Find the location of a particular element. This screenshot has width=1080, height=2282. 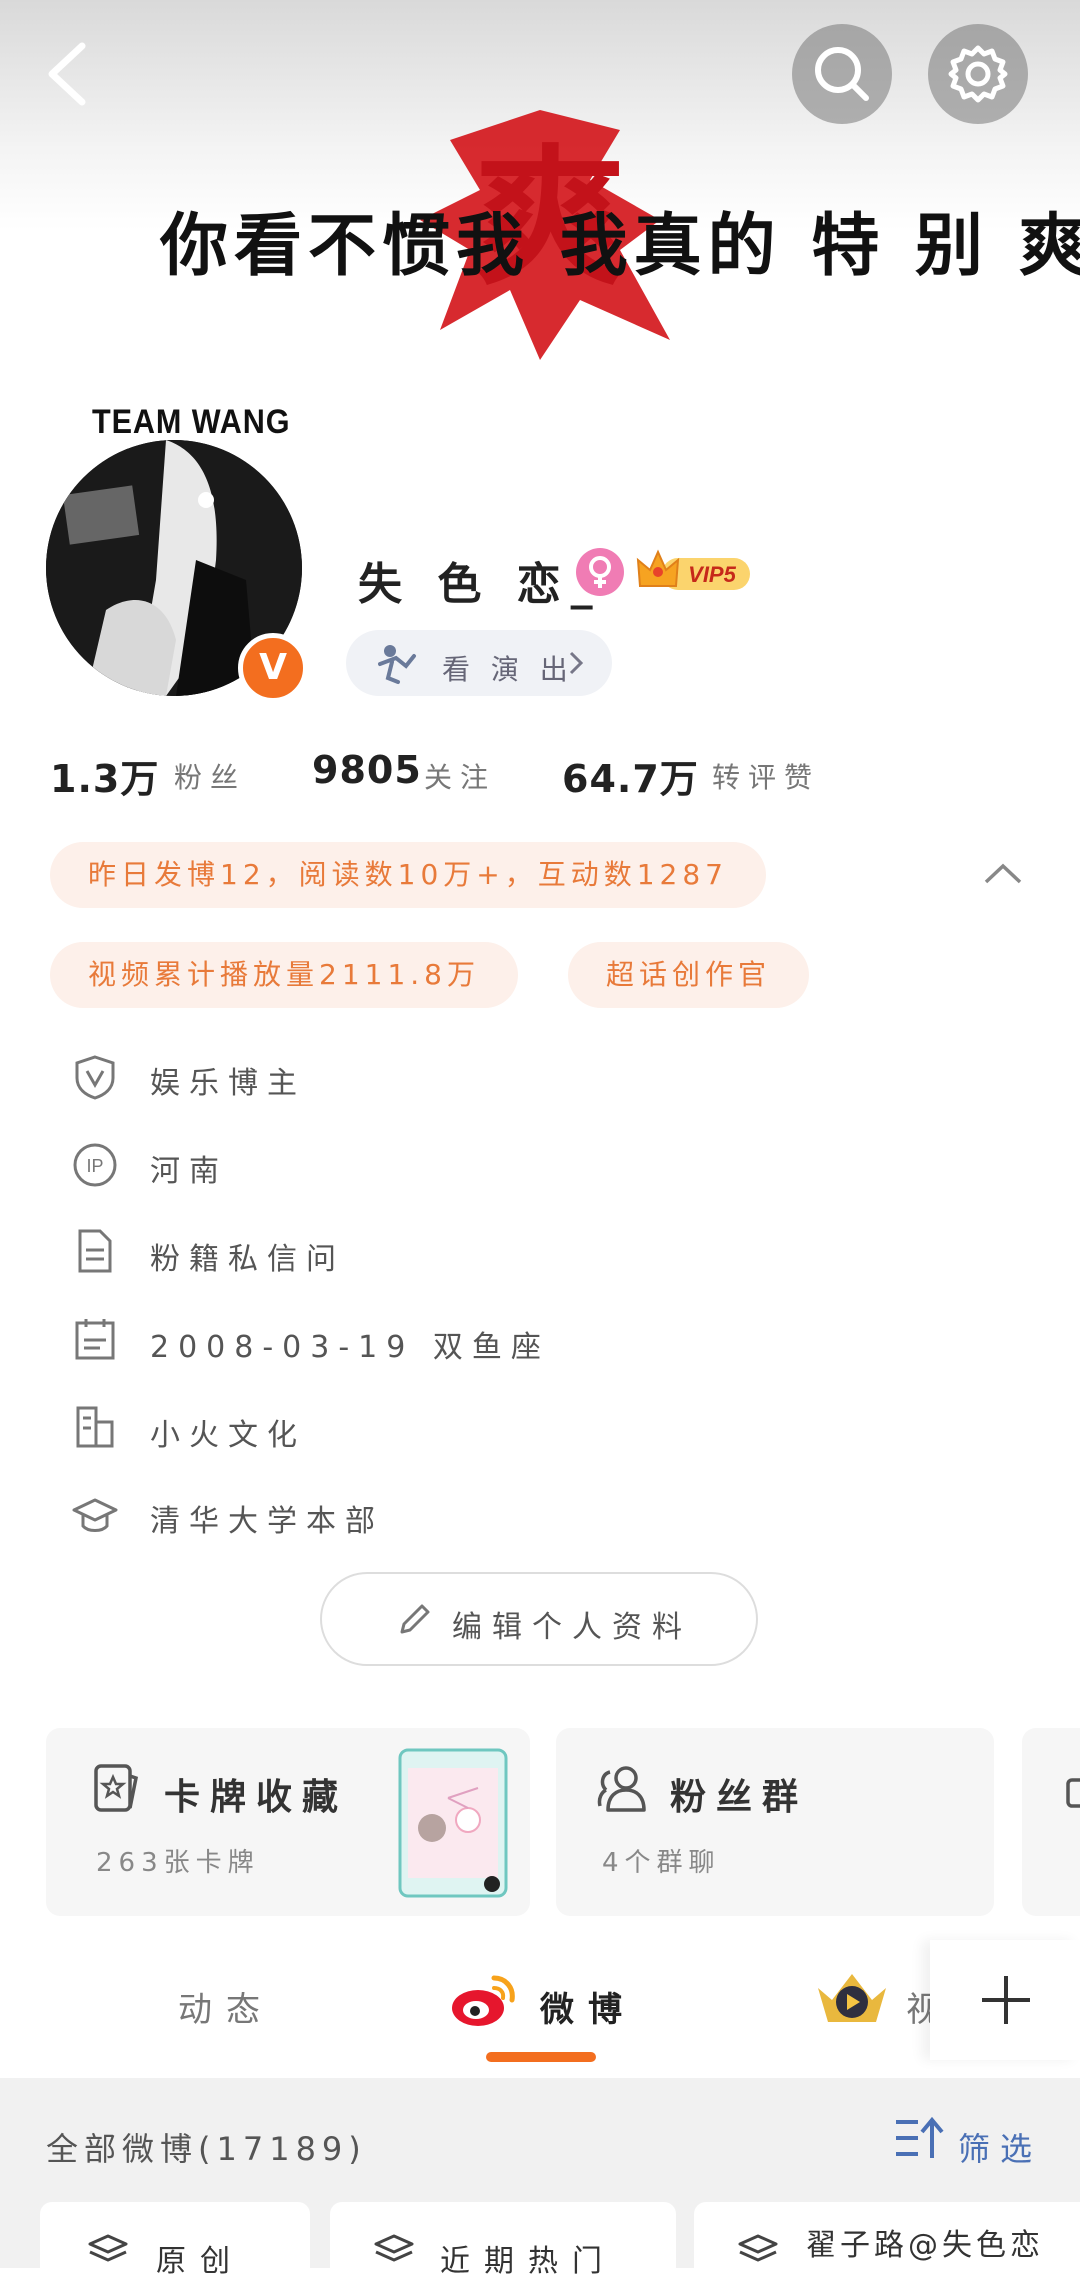

search-icon is located at coordinates (842, 74).